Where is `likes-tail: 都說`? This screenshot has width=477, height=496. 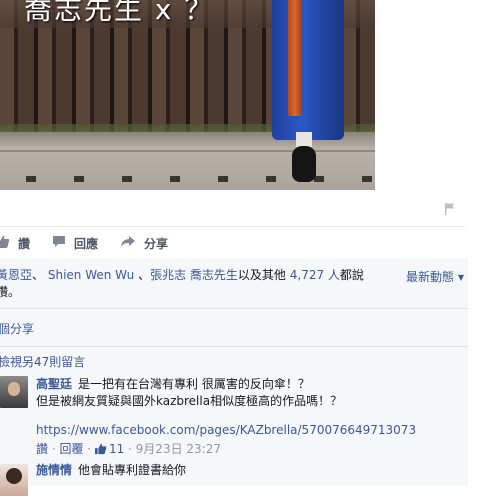 likes-tail: 都說 is located at coordinates (351, 275).